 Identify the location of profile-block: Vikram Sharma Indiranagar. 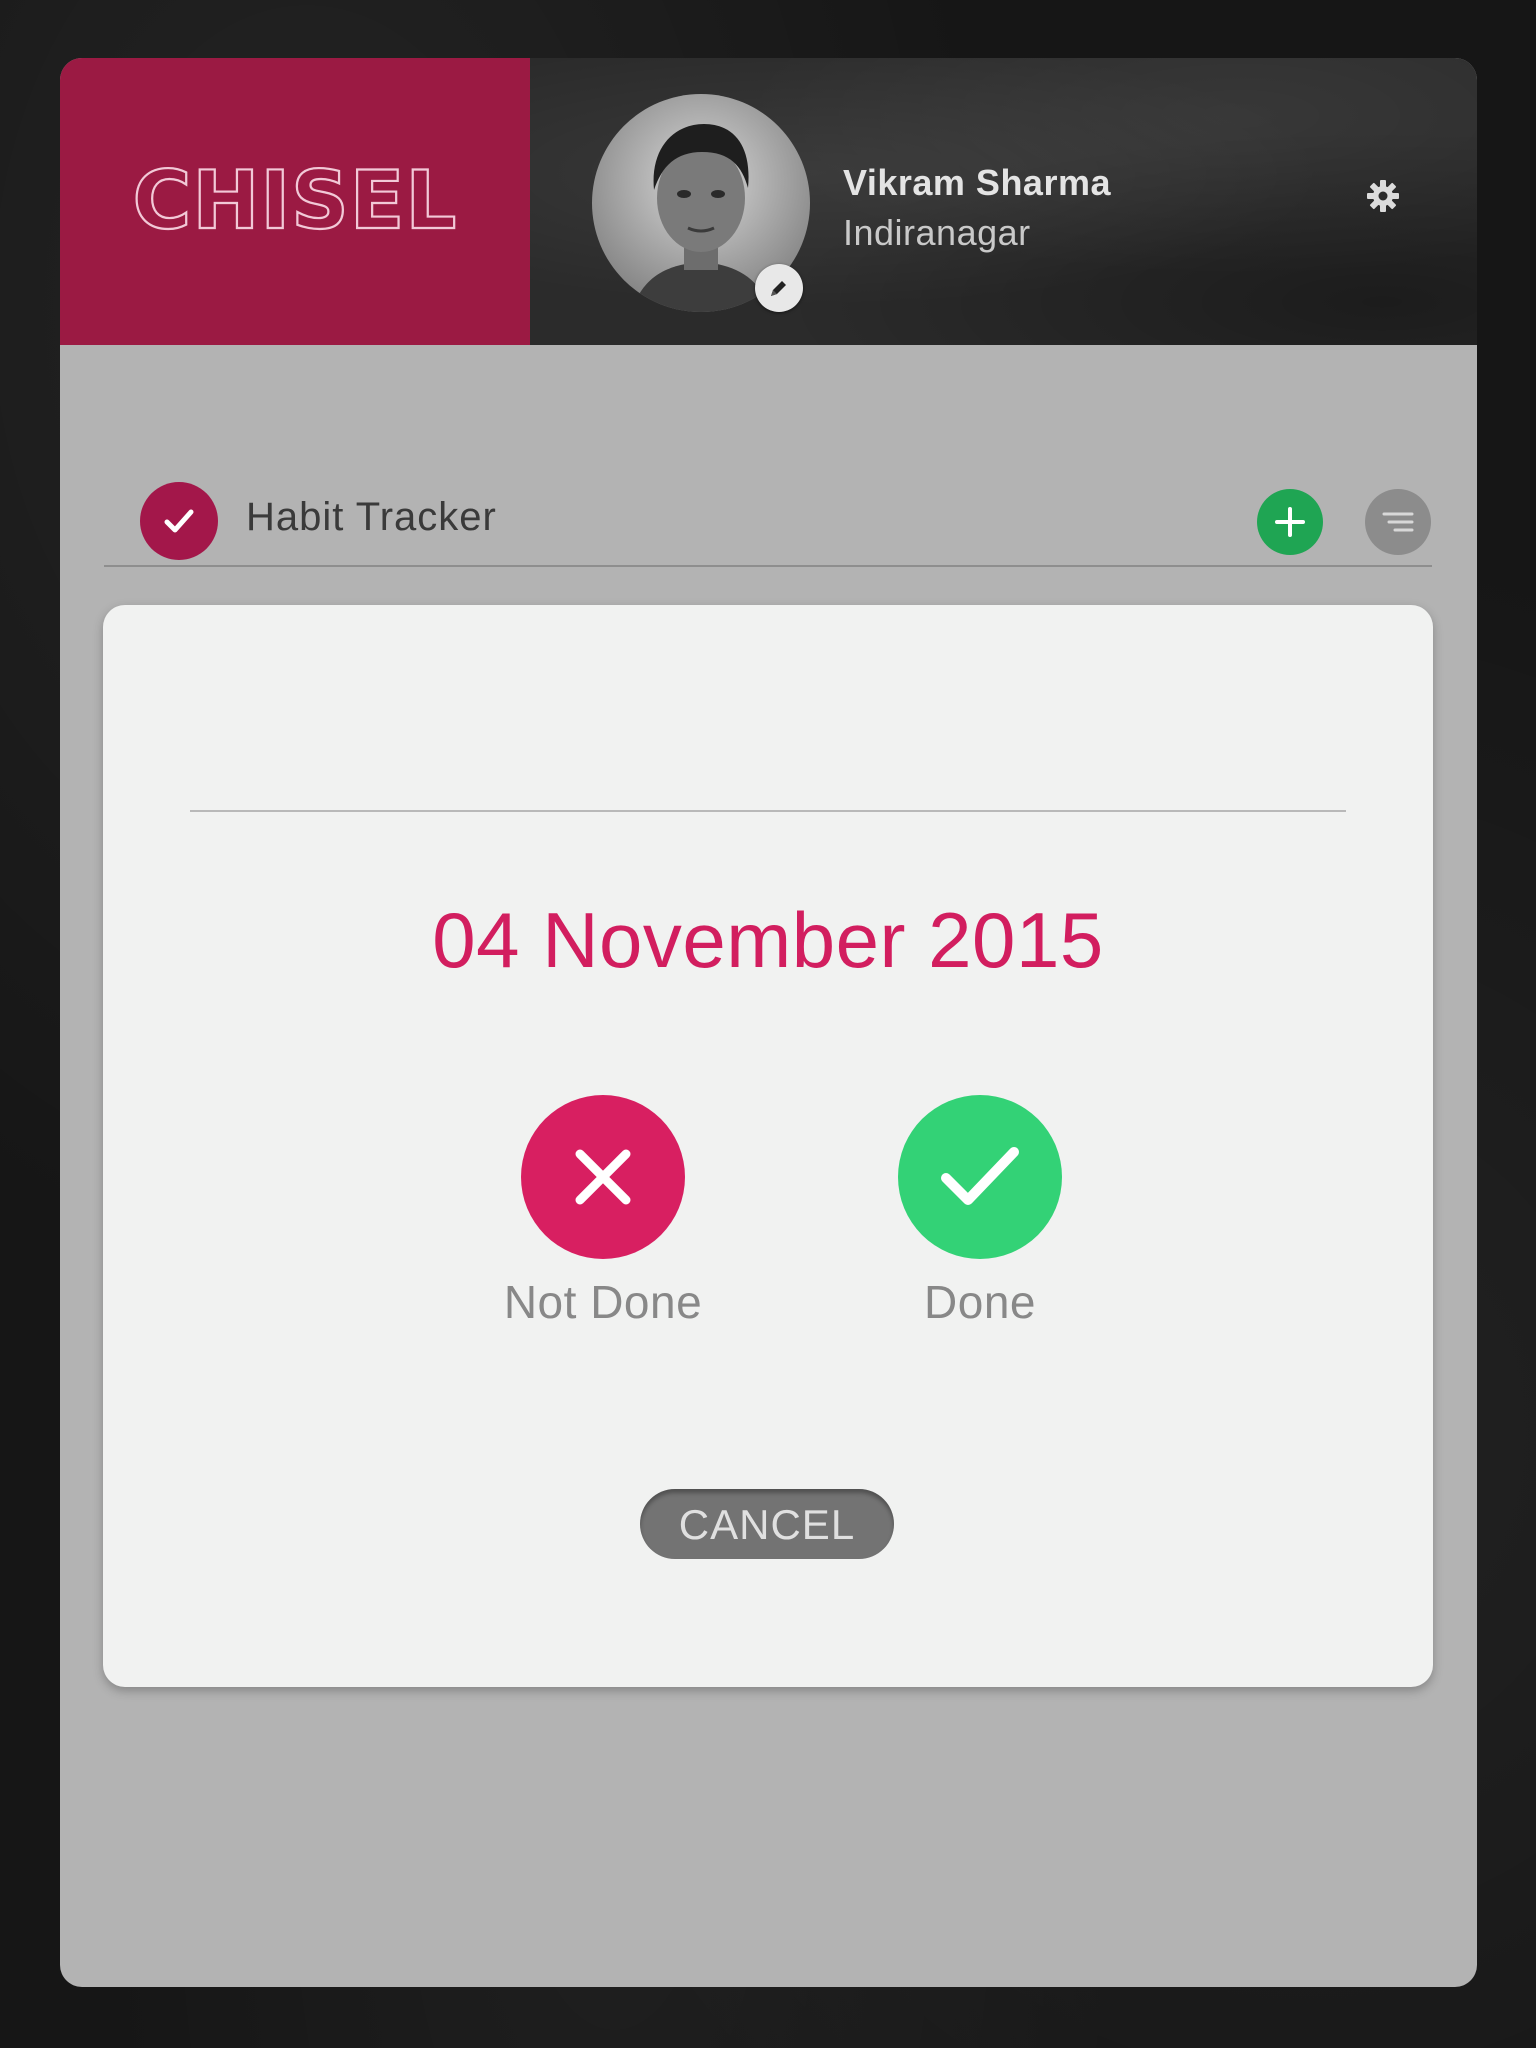
(1003, 201).